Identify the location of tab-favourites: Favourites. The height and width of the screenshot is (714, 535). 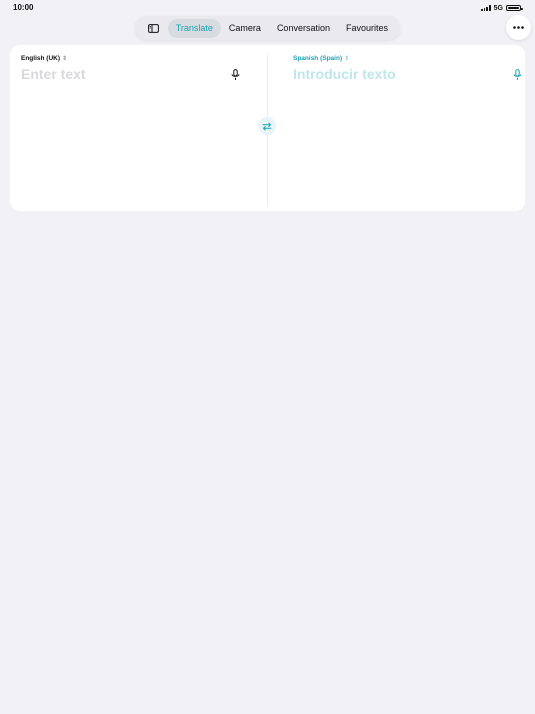
(367, 28).